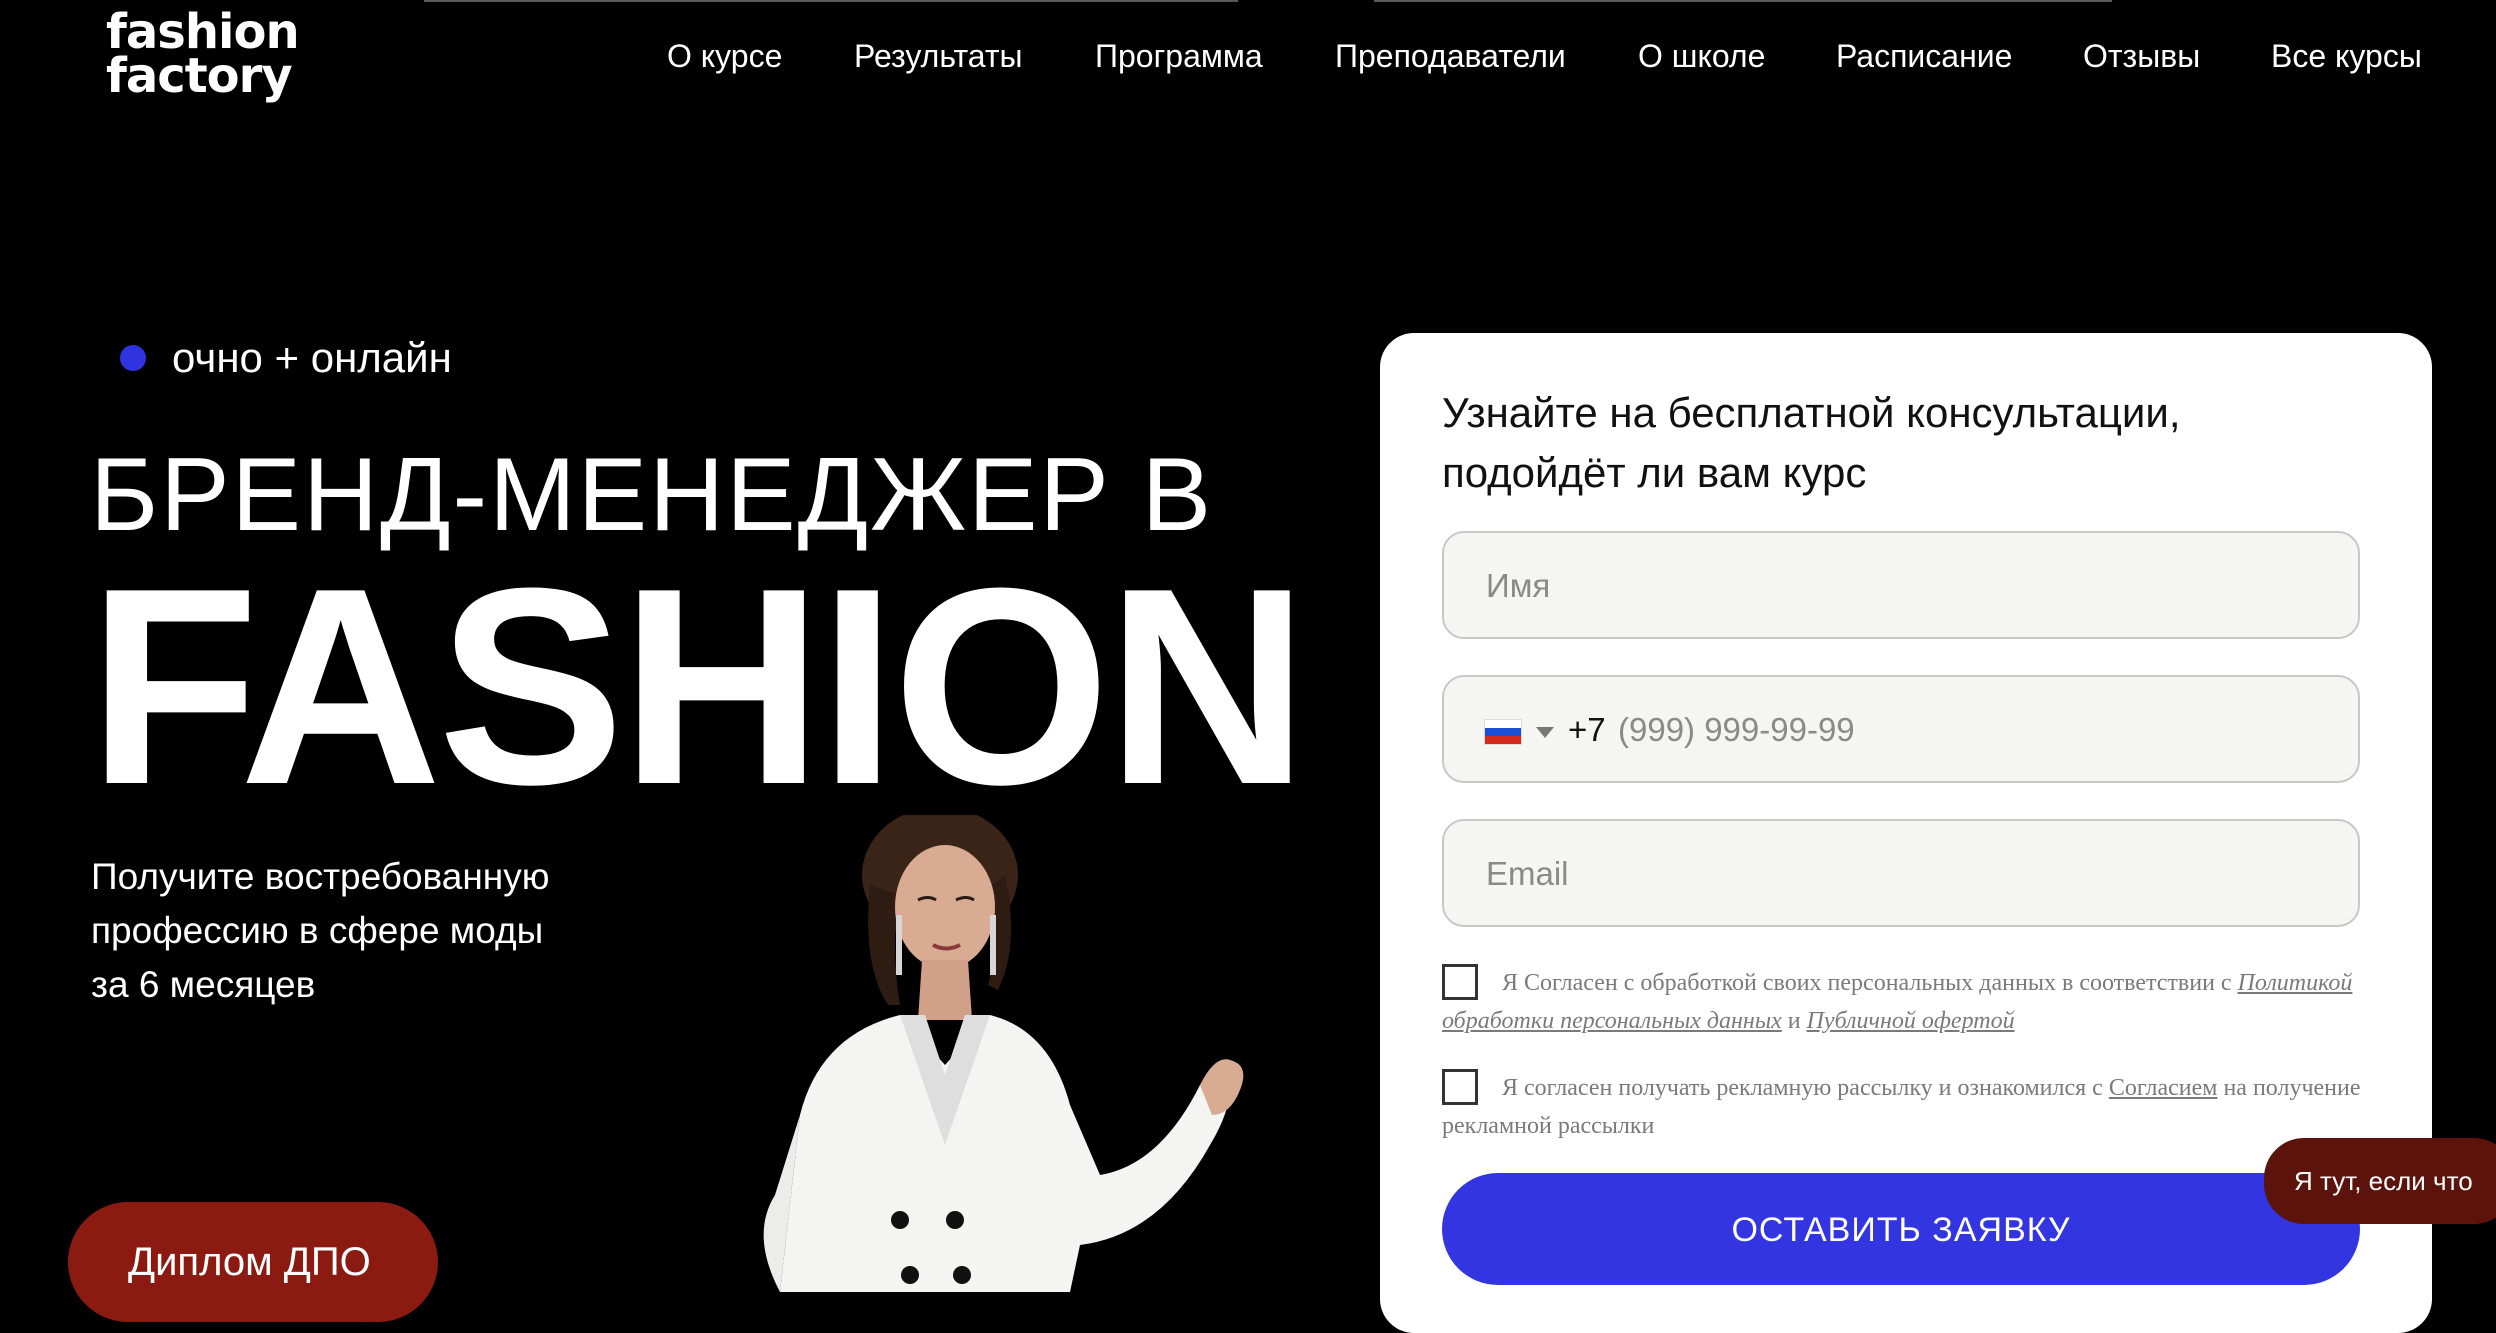 The image size is (2496, 1333). What do you see at coordinates (2141, 56) in the screenshot?
I see `nav-item-reviews: Отзывы` at bounding box center [2141, 56].